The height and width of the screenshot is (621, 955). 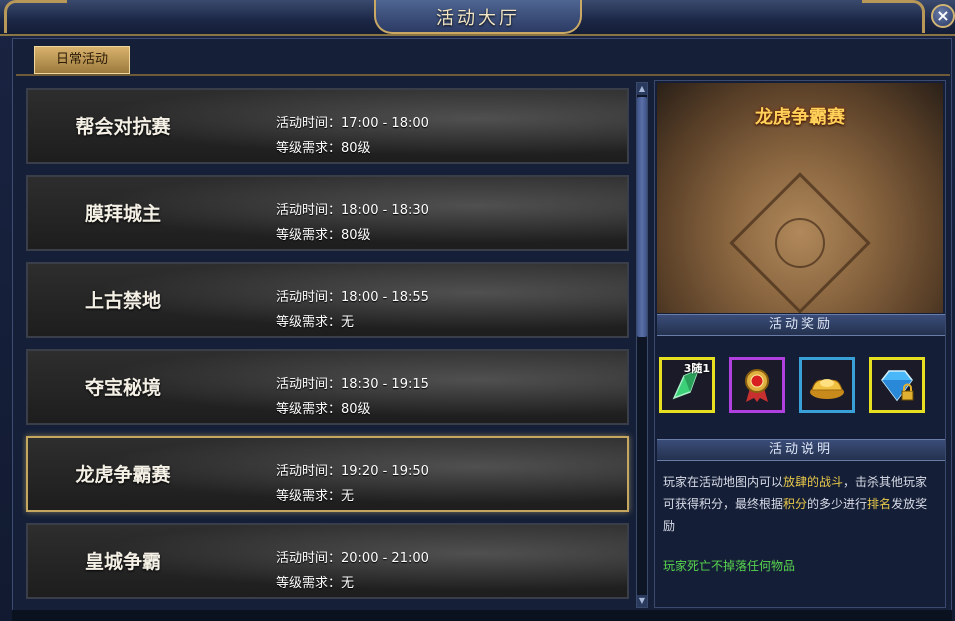 What do you see at coordinates (352, 210) in the screenshot?
I see `activity-time: 活动时间：18:00 - 18:30` at bounding box center [352, 210].